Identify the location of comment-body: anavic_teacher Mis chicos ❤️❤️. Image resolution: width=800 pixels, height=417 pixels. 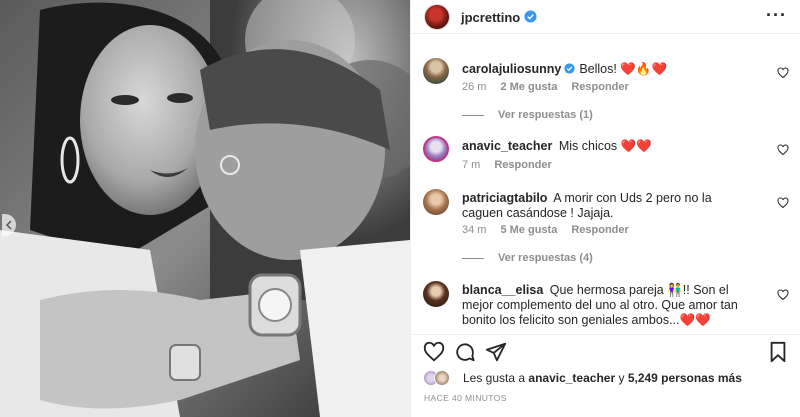
(612, 146).